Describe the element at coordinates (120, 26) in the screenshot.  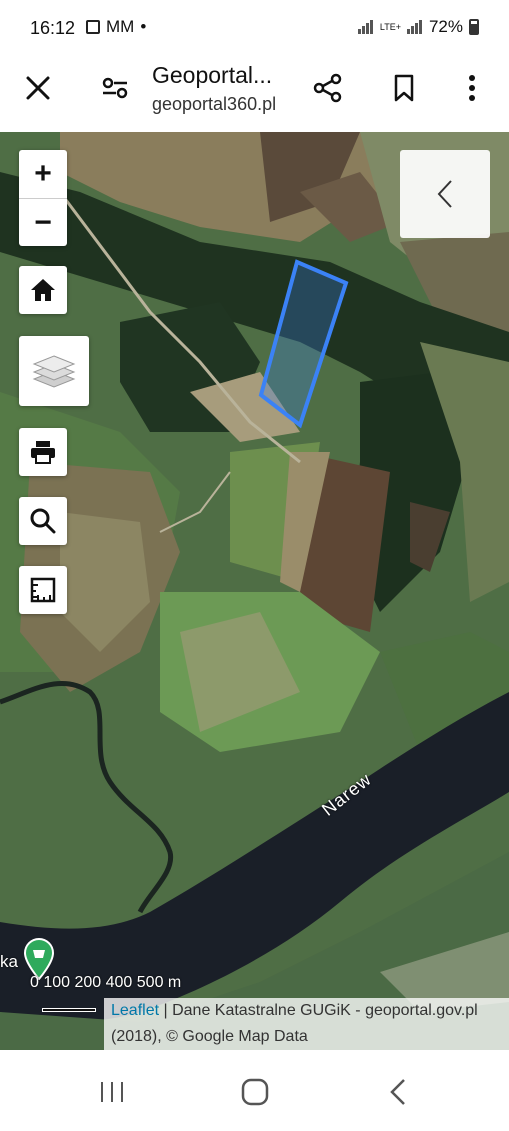
I see `notification-text: MM` at that location.